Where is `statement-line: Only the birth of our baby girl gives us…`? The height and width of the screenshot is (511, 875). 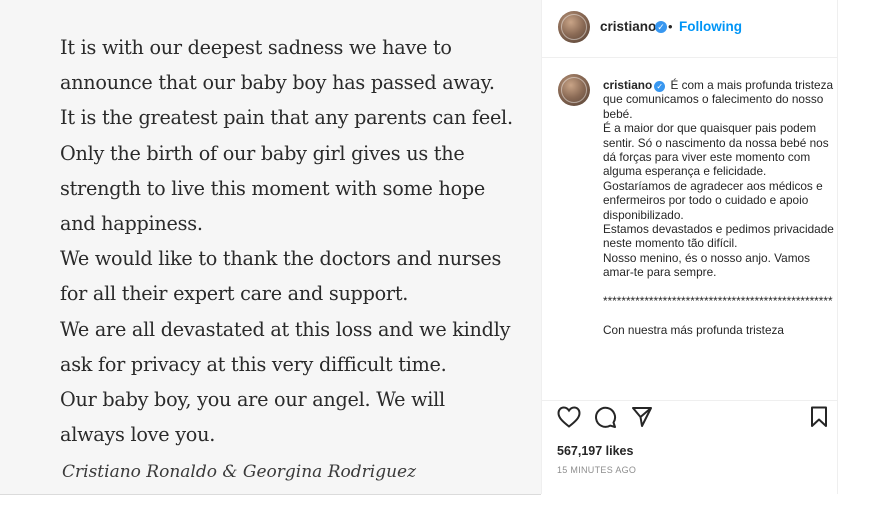
statement-line: Only the birth of our baby girl gives us… is located at coordinates (262, 153).